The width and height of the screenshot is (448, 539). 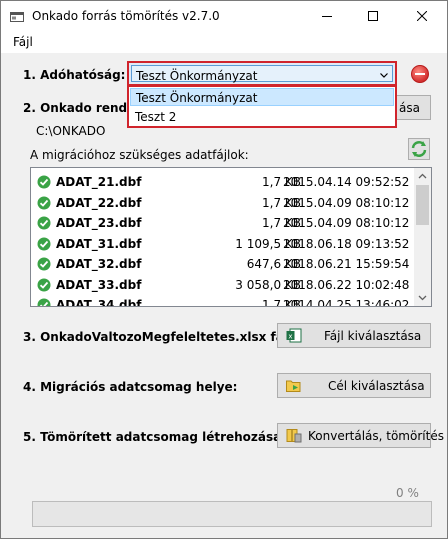 What do you see at coordinates (99, 284) in the screenshot?
I see `file-name: ADAT_33.dbf` at bounding box center [99, 284].